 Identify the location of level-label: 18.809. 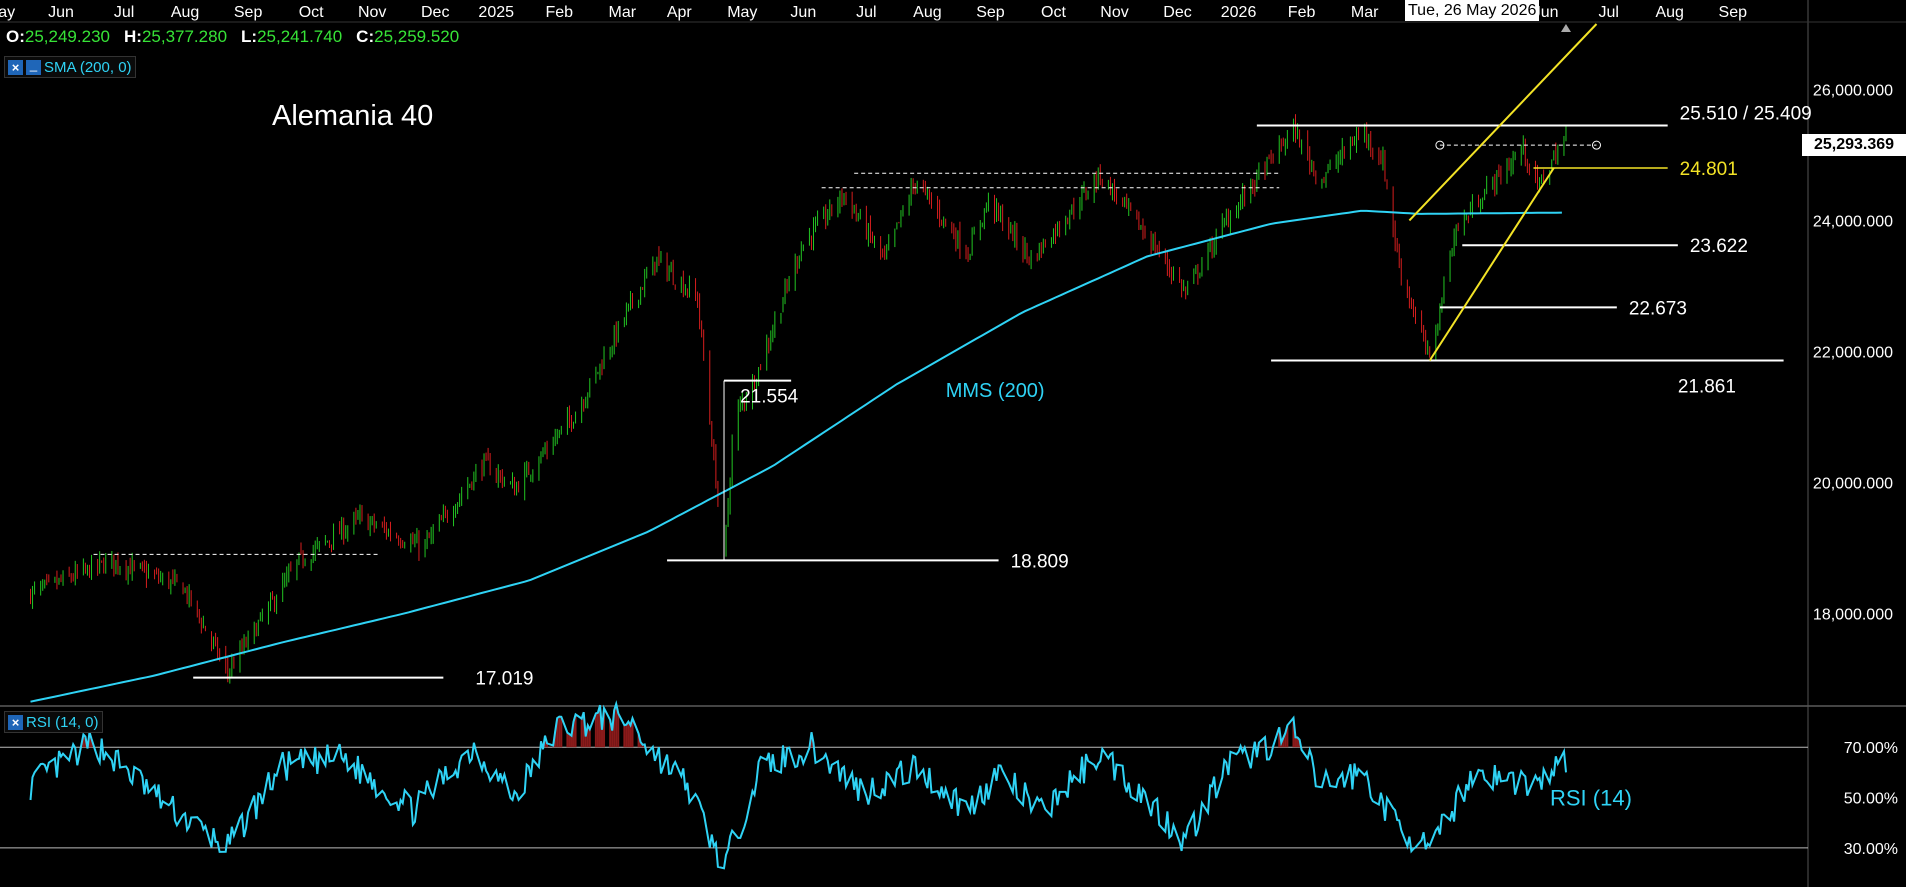
(1040, 561).